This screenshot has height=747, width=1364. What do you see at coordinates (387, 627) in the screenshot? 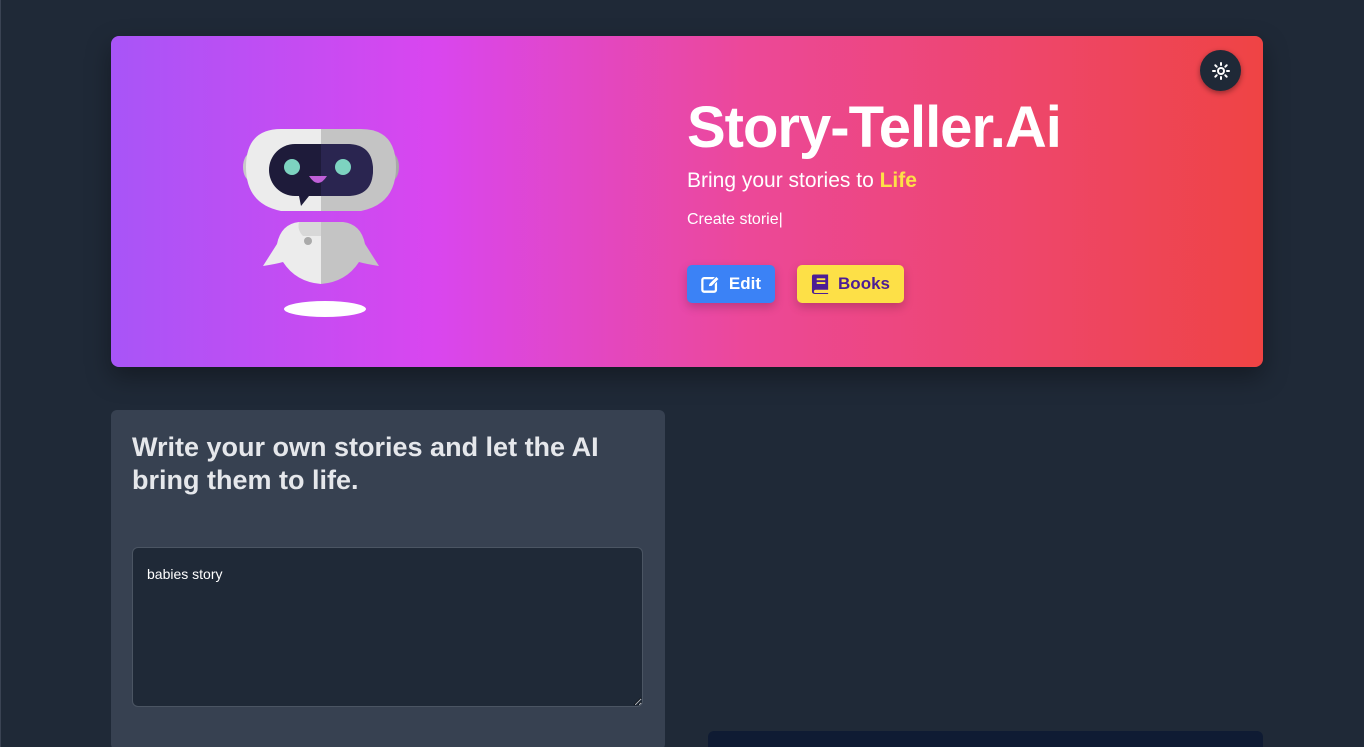
I see `story-input: babies story` at bounding box center [387, 627].